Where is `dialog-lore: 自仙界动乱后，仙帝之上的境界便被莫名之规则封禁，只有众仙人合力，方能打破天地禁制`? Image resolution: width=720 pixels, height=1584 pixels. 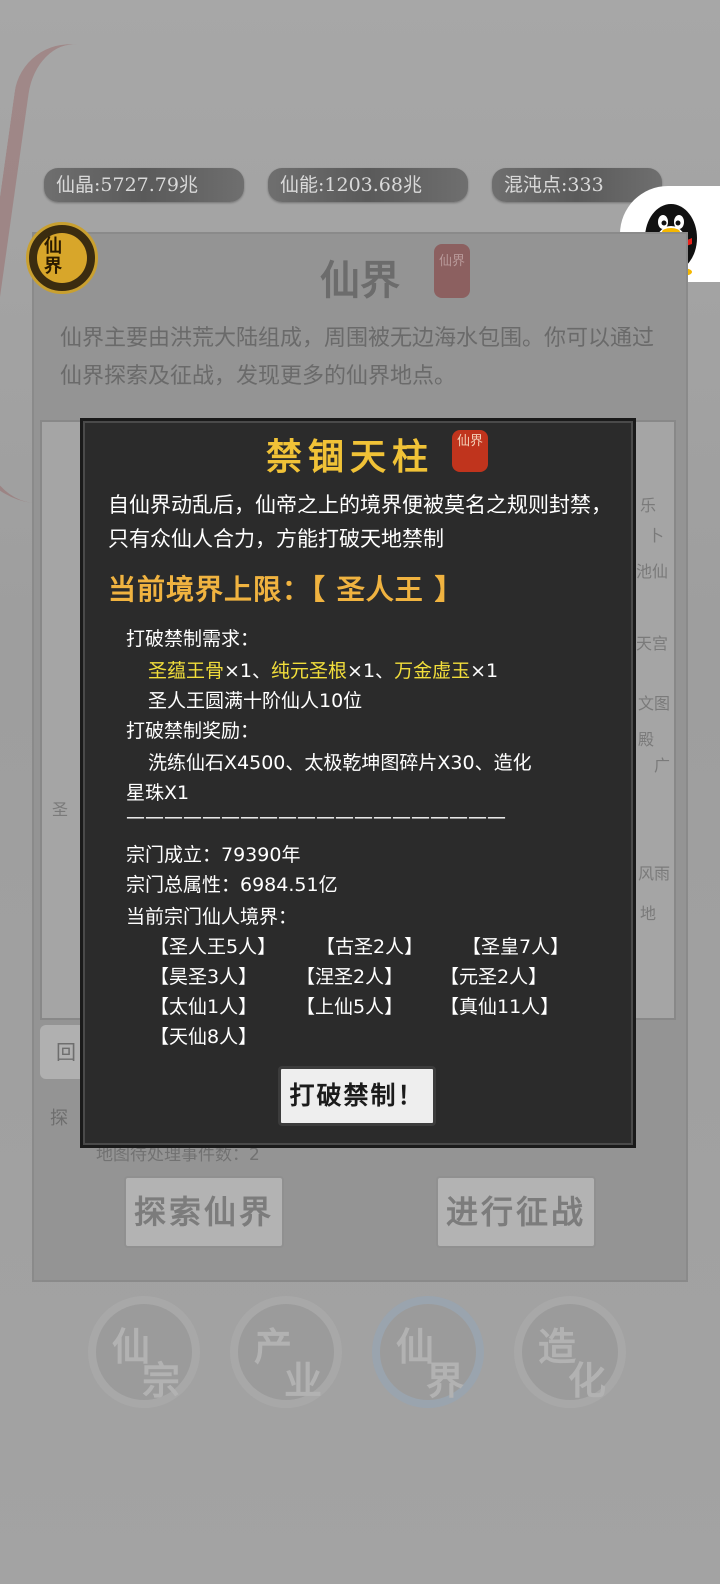
dialog-lore: 自仙界动乱后，仙帝之上的境界便被莫名之规则封禁，只有众仙人合力，方能打破天地禁制 is located at coordinates (360, 522).